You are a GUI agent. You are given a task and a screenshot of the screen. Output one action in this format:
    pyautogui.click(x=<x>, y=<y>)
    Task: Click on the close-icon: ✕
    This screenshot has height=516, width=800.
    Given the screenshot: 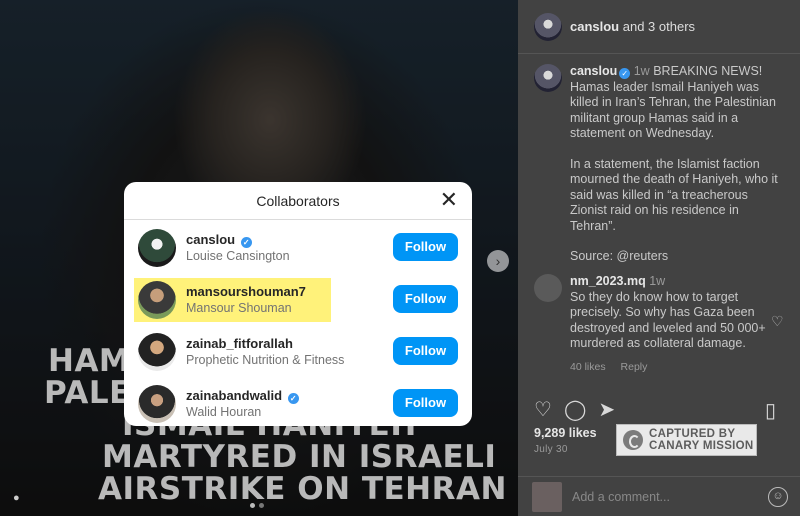 What is the action you would take?
    pyautogui.click(x=449, y=200)
    